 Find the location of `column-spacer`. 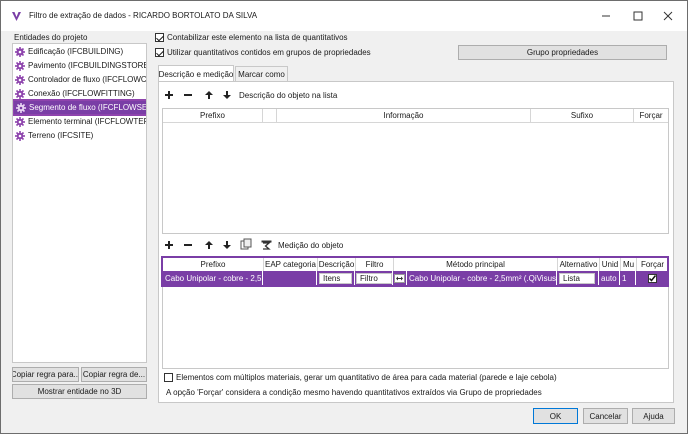

column-spacer is located at coordinates (270, 116).